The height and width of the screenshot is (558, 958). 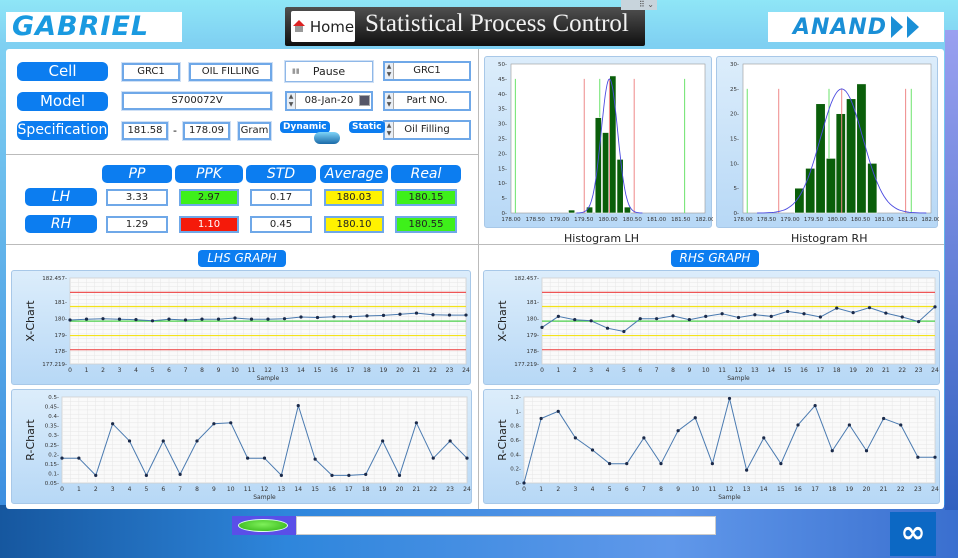 What do you see at coordinates (639, 5) in the screenshot?
I see `window-controls: ⠿ ⌄` at bounding box center [639, 5].